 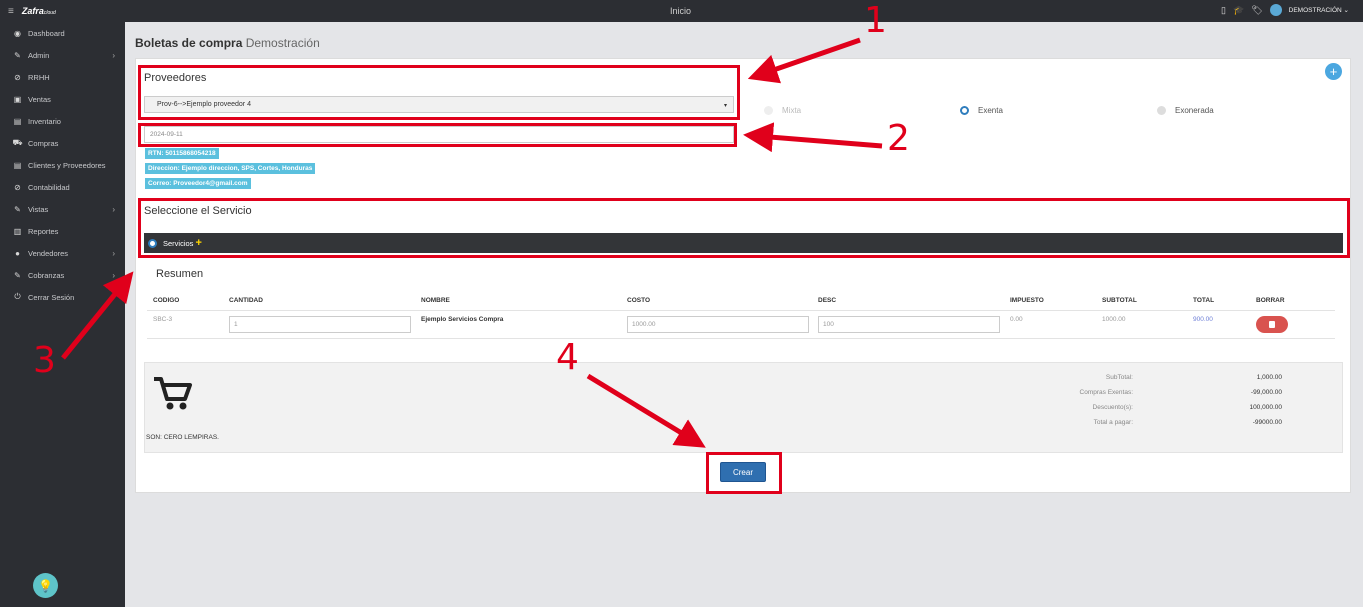 I want to click on cell-total: 900.00, so click(x=1203, y=319).